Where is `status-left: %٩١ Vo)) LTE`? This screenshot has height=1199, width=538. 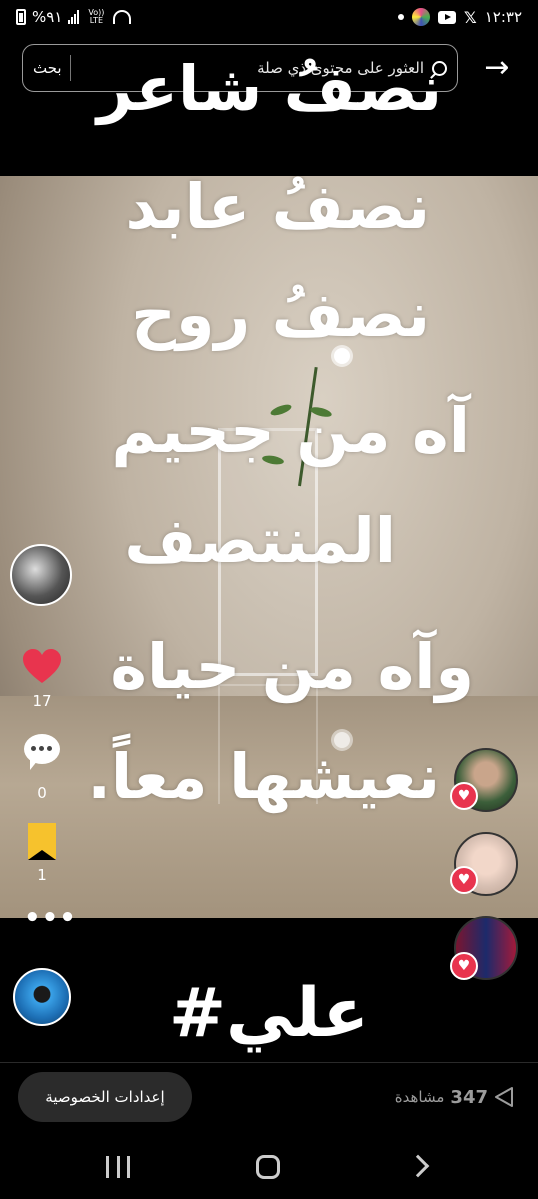 status-left: %٩١ Vo)) LTE is located at coordinates (74, 17).